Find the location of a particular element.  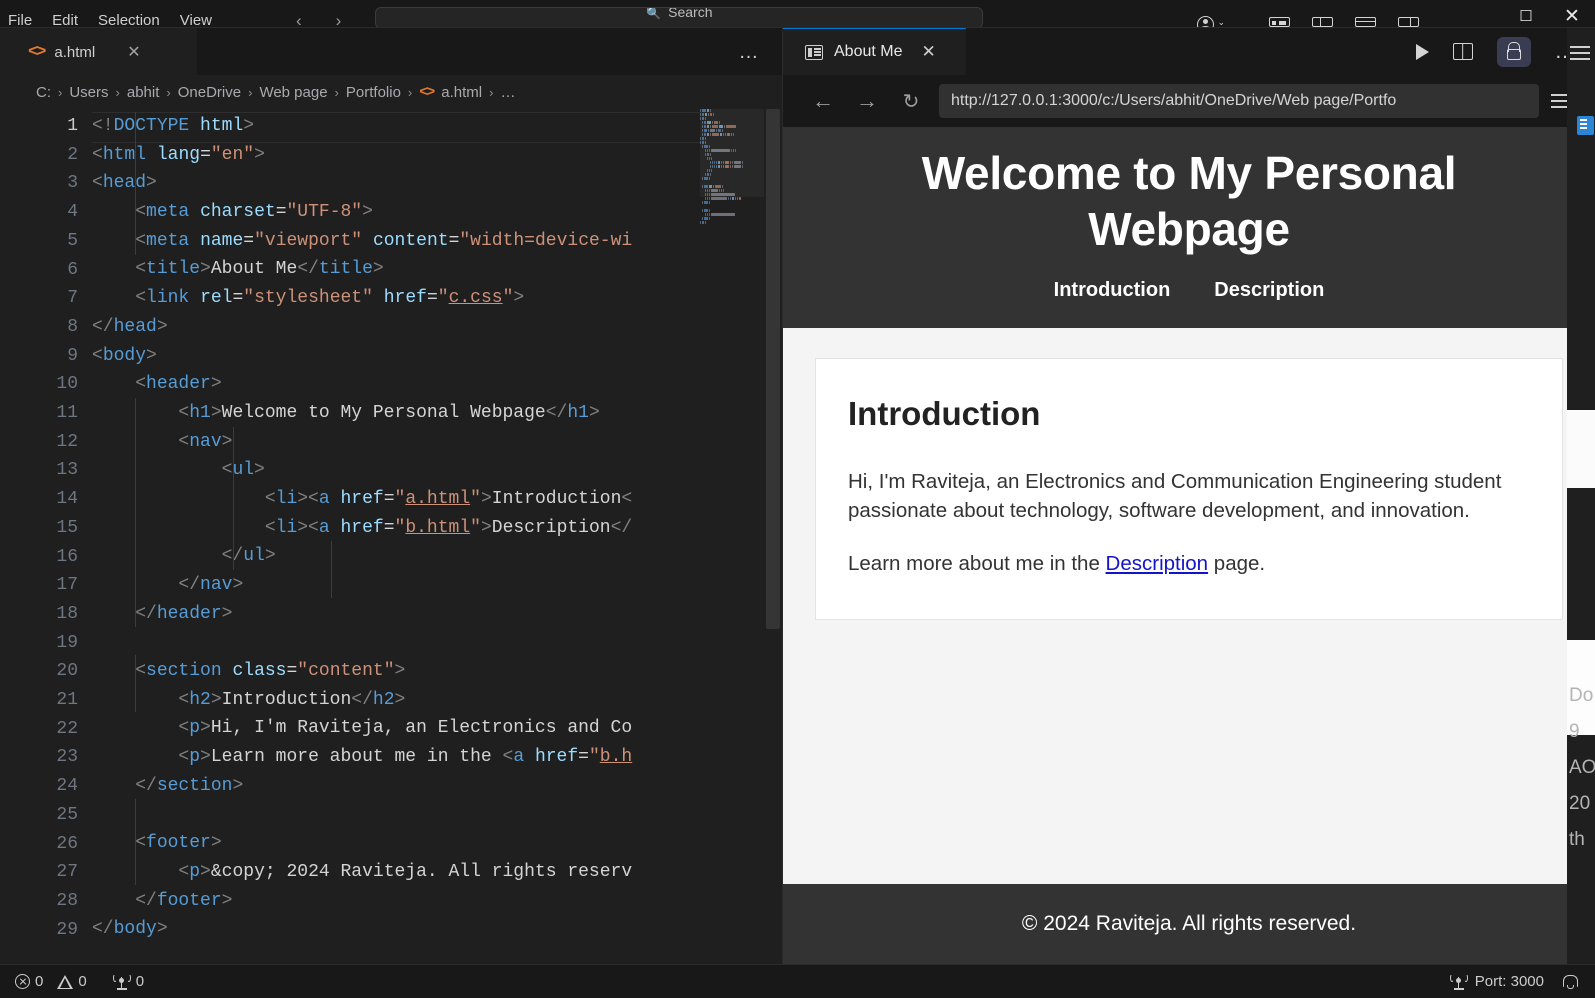

close-button: ✕ is located at coordinates (1572, 17).